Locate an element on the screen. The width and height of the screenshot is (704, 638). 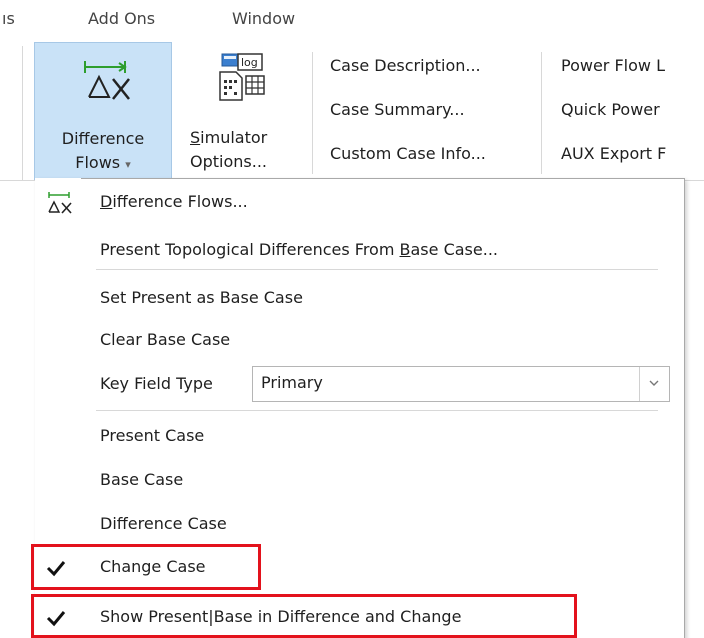
power-flow-list-button: Power Flow L is located at coordinates (613, 65).